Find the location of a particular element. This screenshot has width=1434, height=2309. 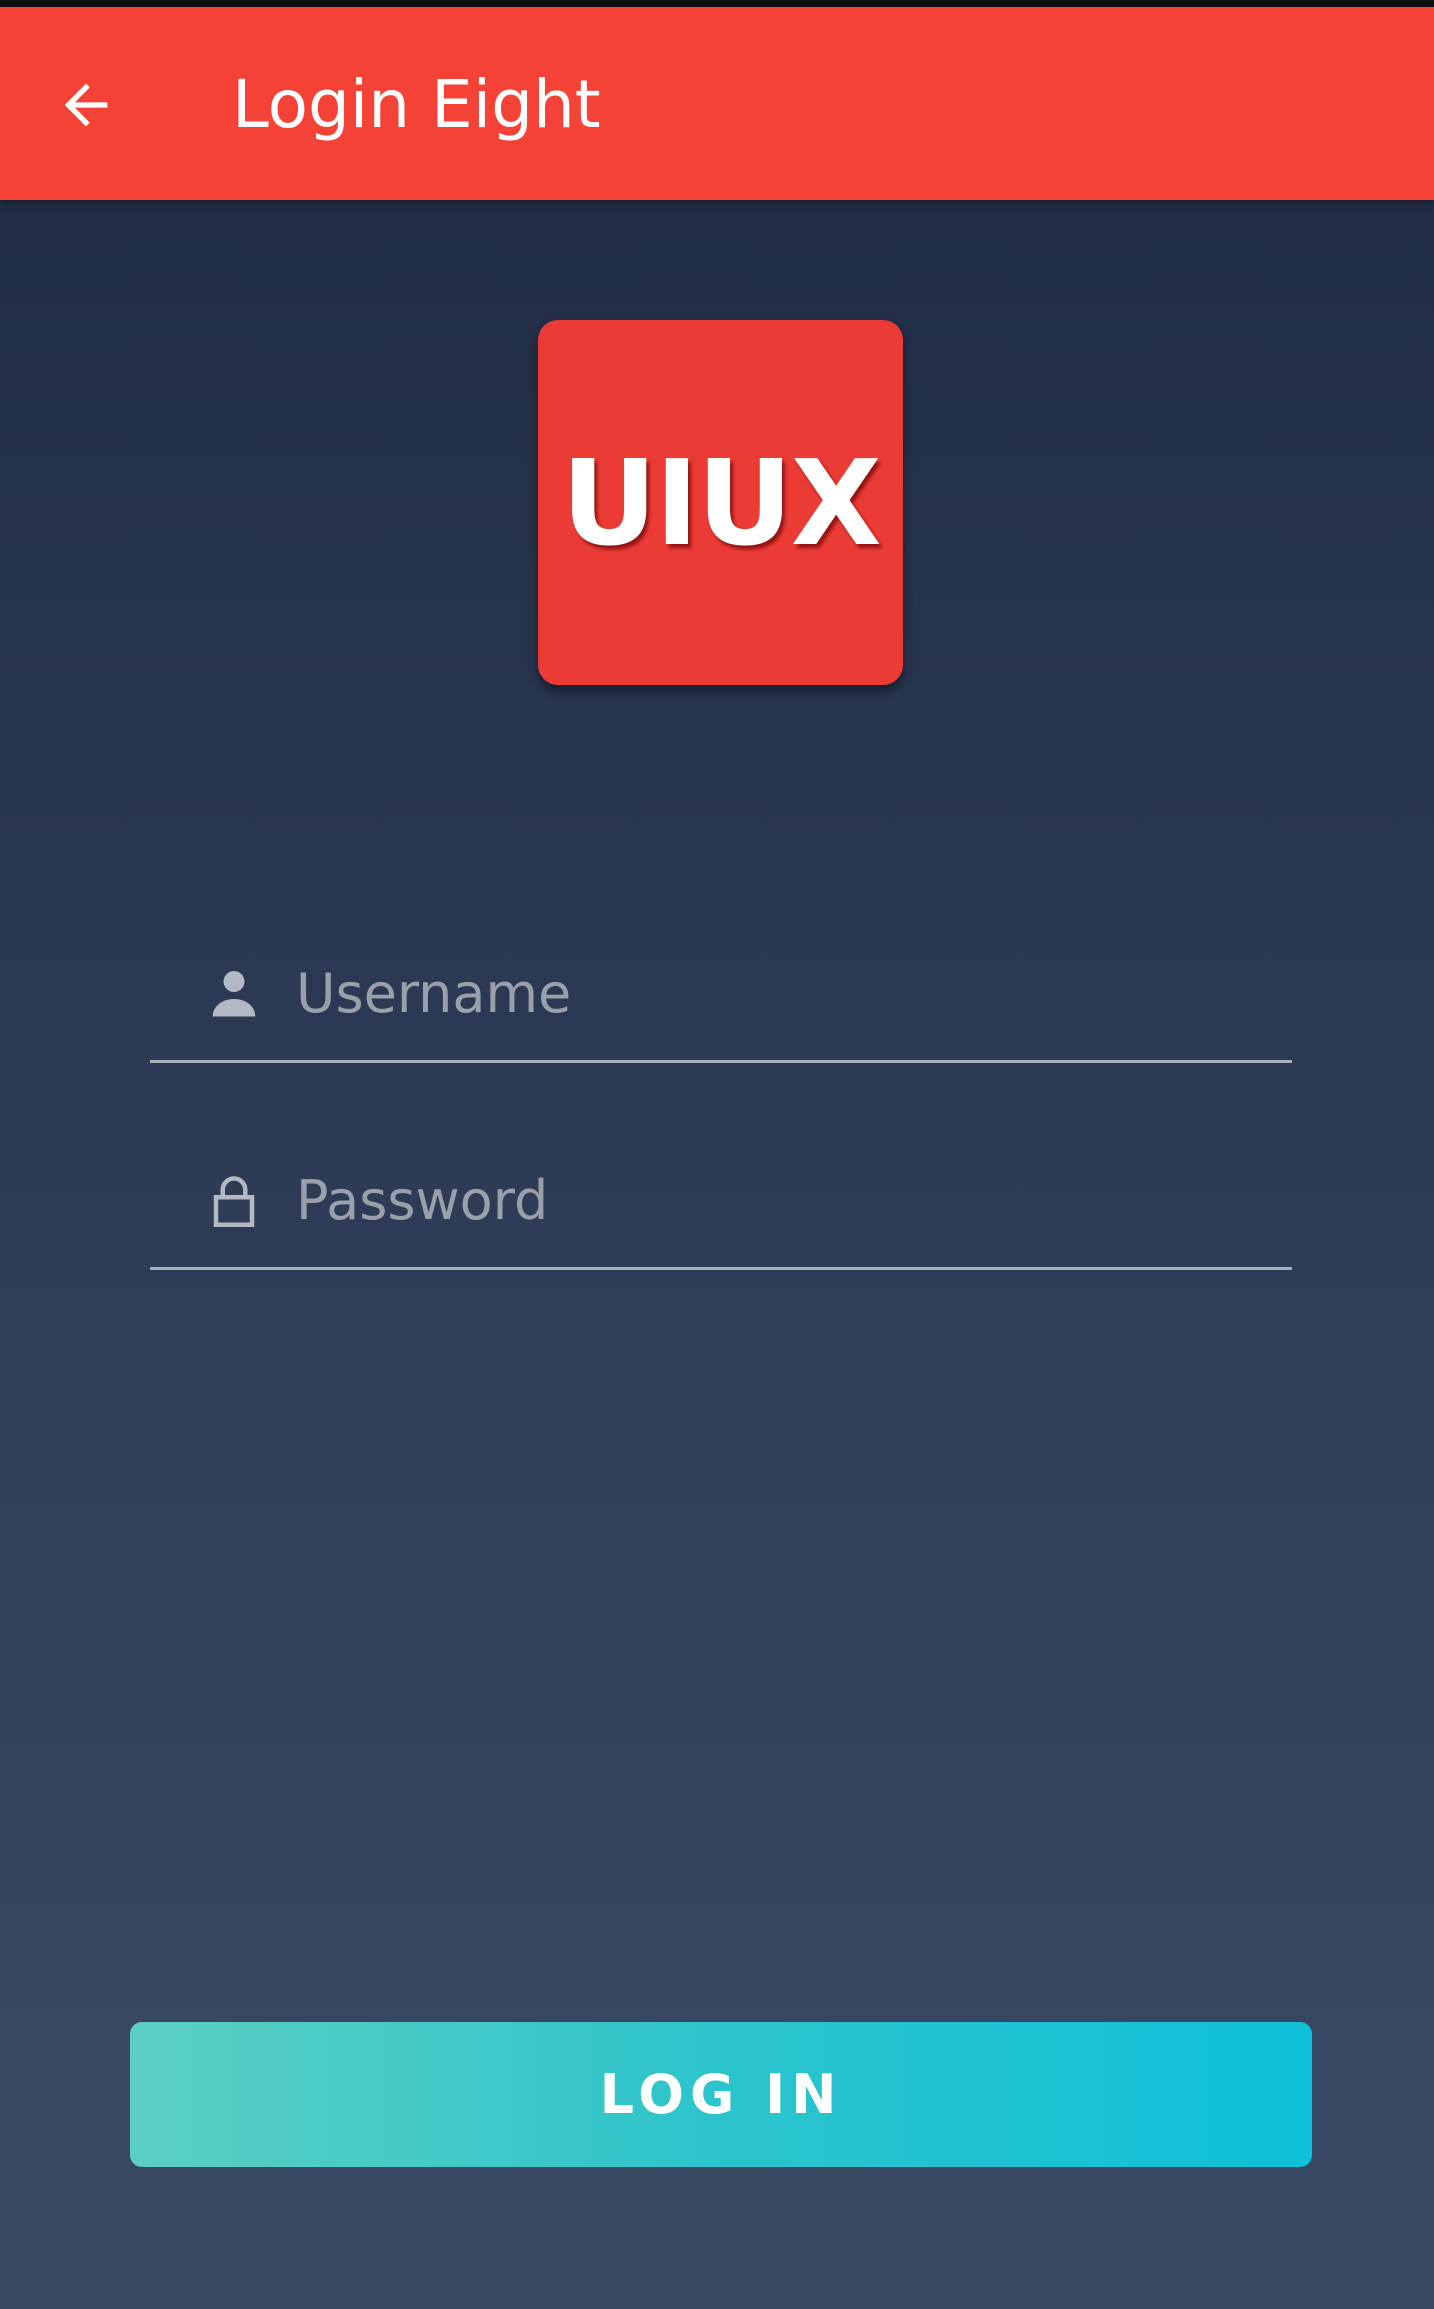

username-input is located at coordinates (776, 993).